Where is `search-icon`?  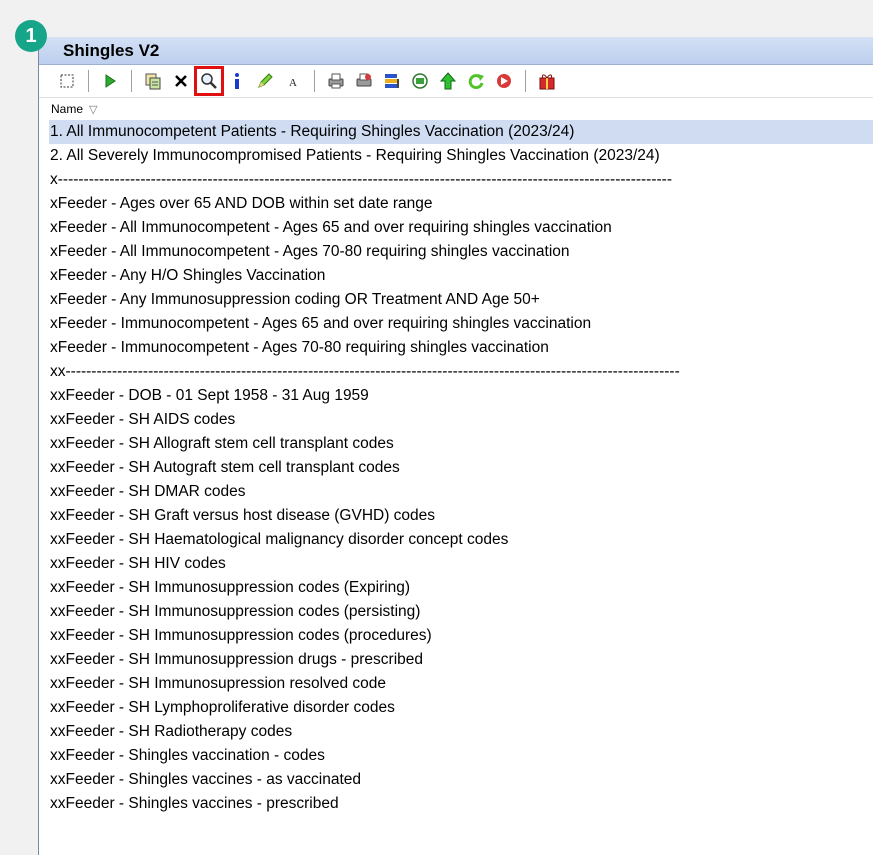
search-icon is located at coordinates (209, 81).